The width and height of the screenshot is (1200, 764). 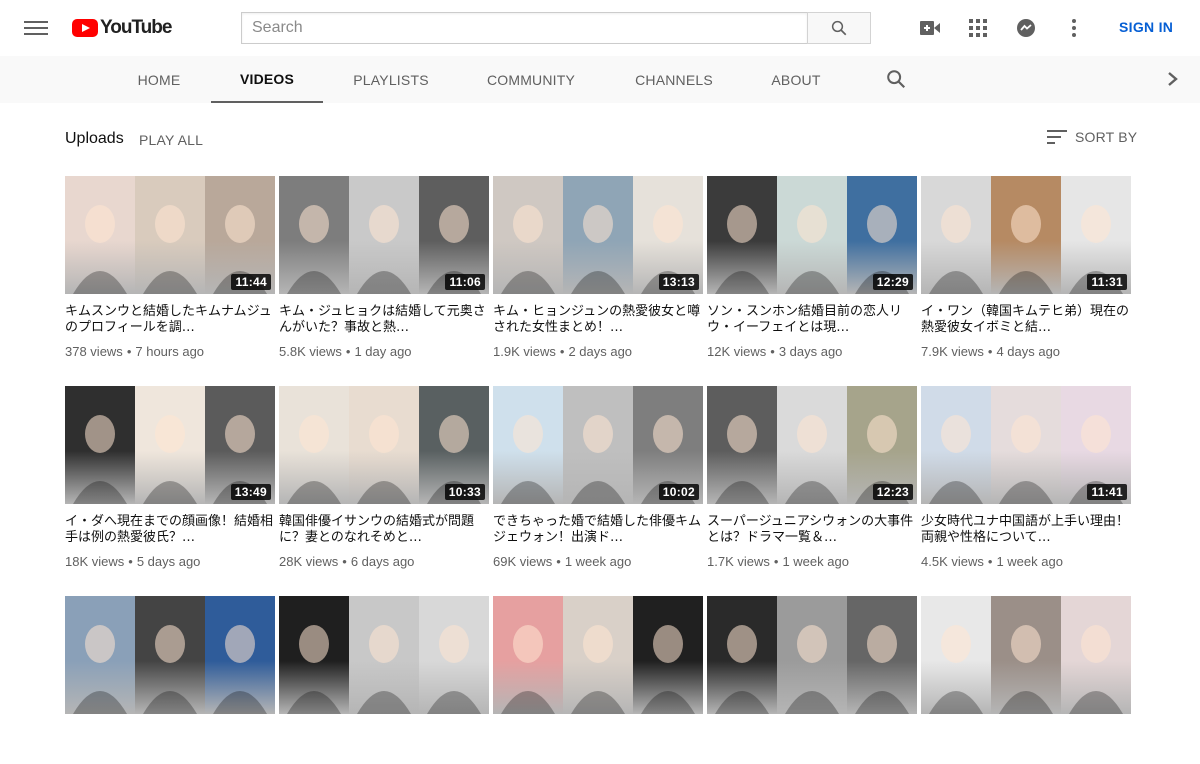 What do you see at coordinates (524, 28) in the screenshot?
I see `search-input` at bounding box center [524, 28].